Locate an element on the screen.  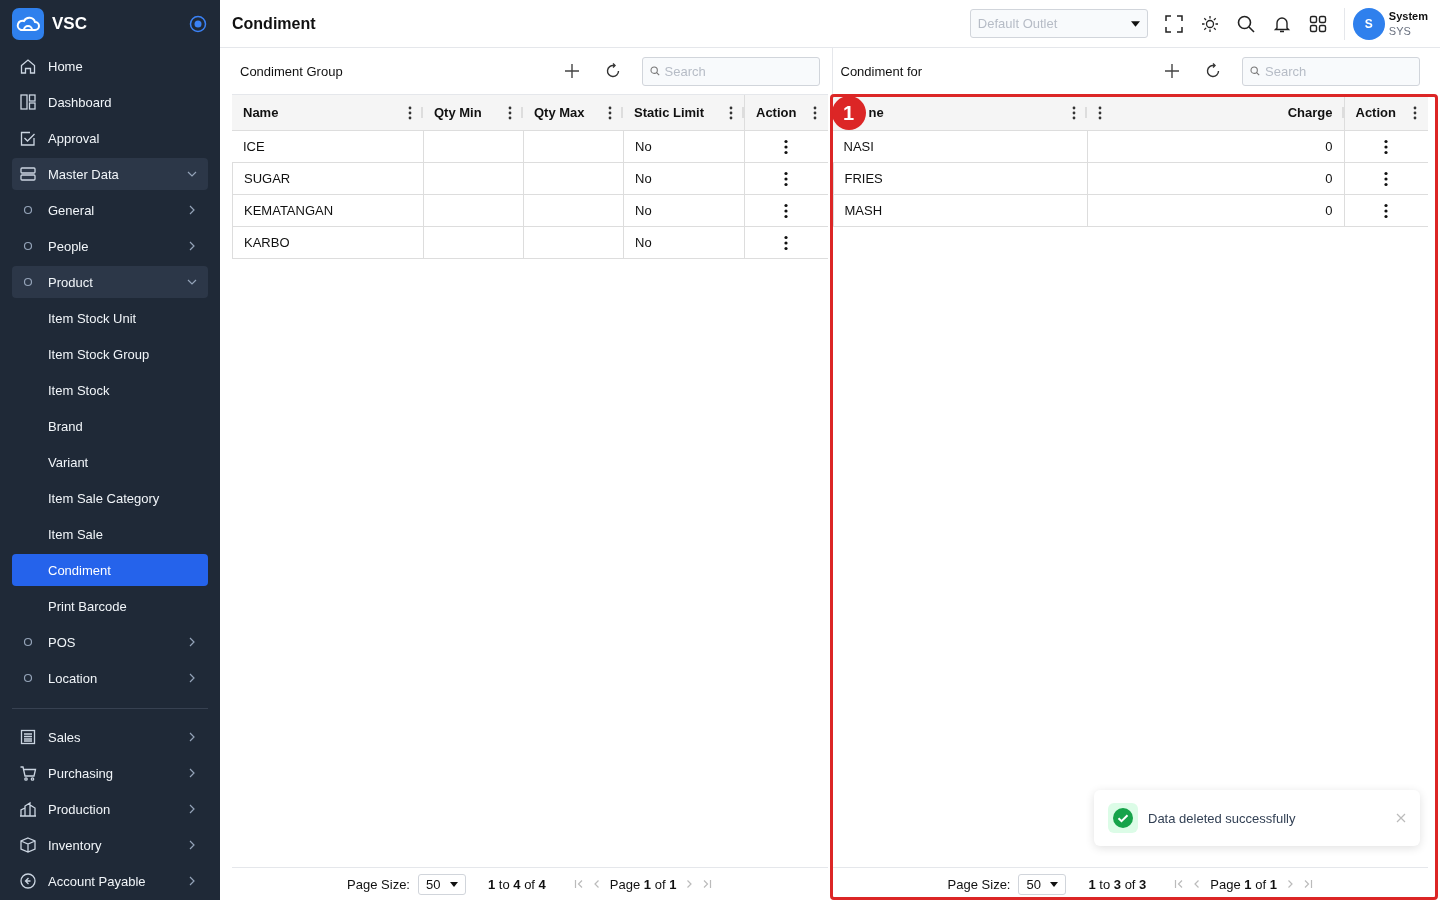
table-cell: MASH is located at coordinates (959, 211).